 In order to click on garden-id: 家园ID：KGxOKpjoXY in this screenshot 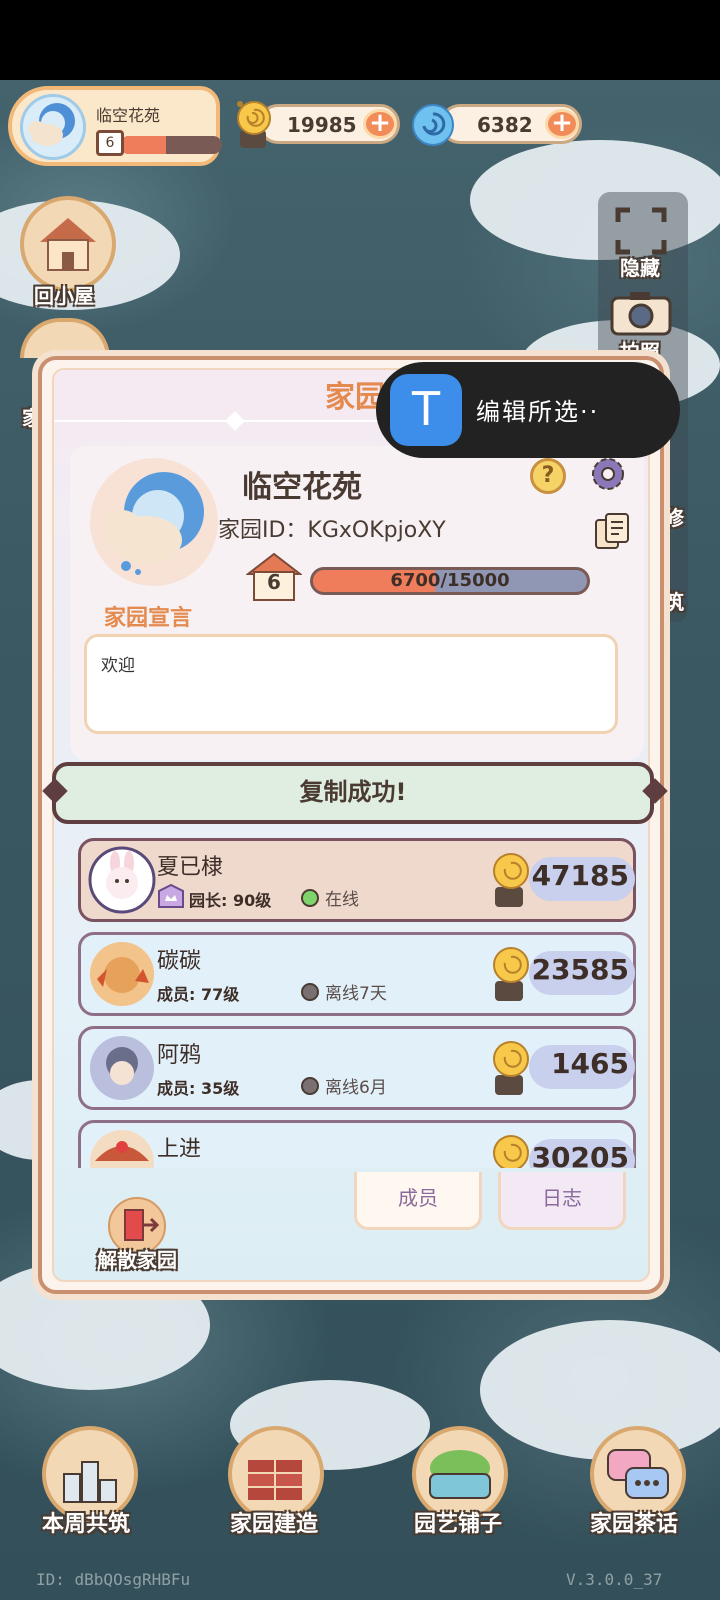, I will do `click(332, 530)`.